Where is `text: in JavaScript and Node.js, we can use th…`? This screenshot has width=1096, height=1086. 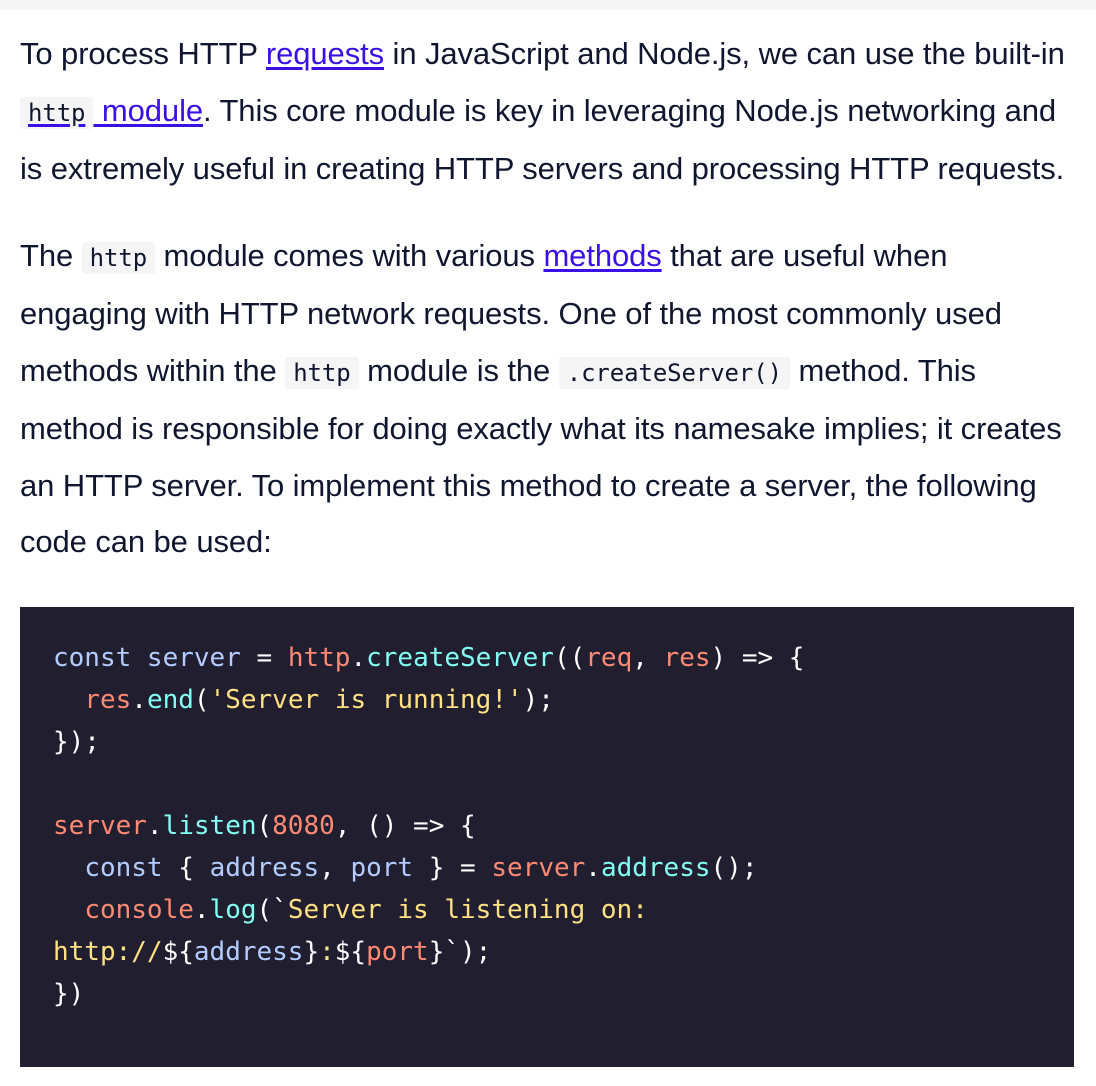
text: in JavaScript and Node.js, we can use th… is located at coordinates (724, 53).